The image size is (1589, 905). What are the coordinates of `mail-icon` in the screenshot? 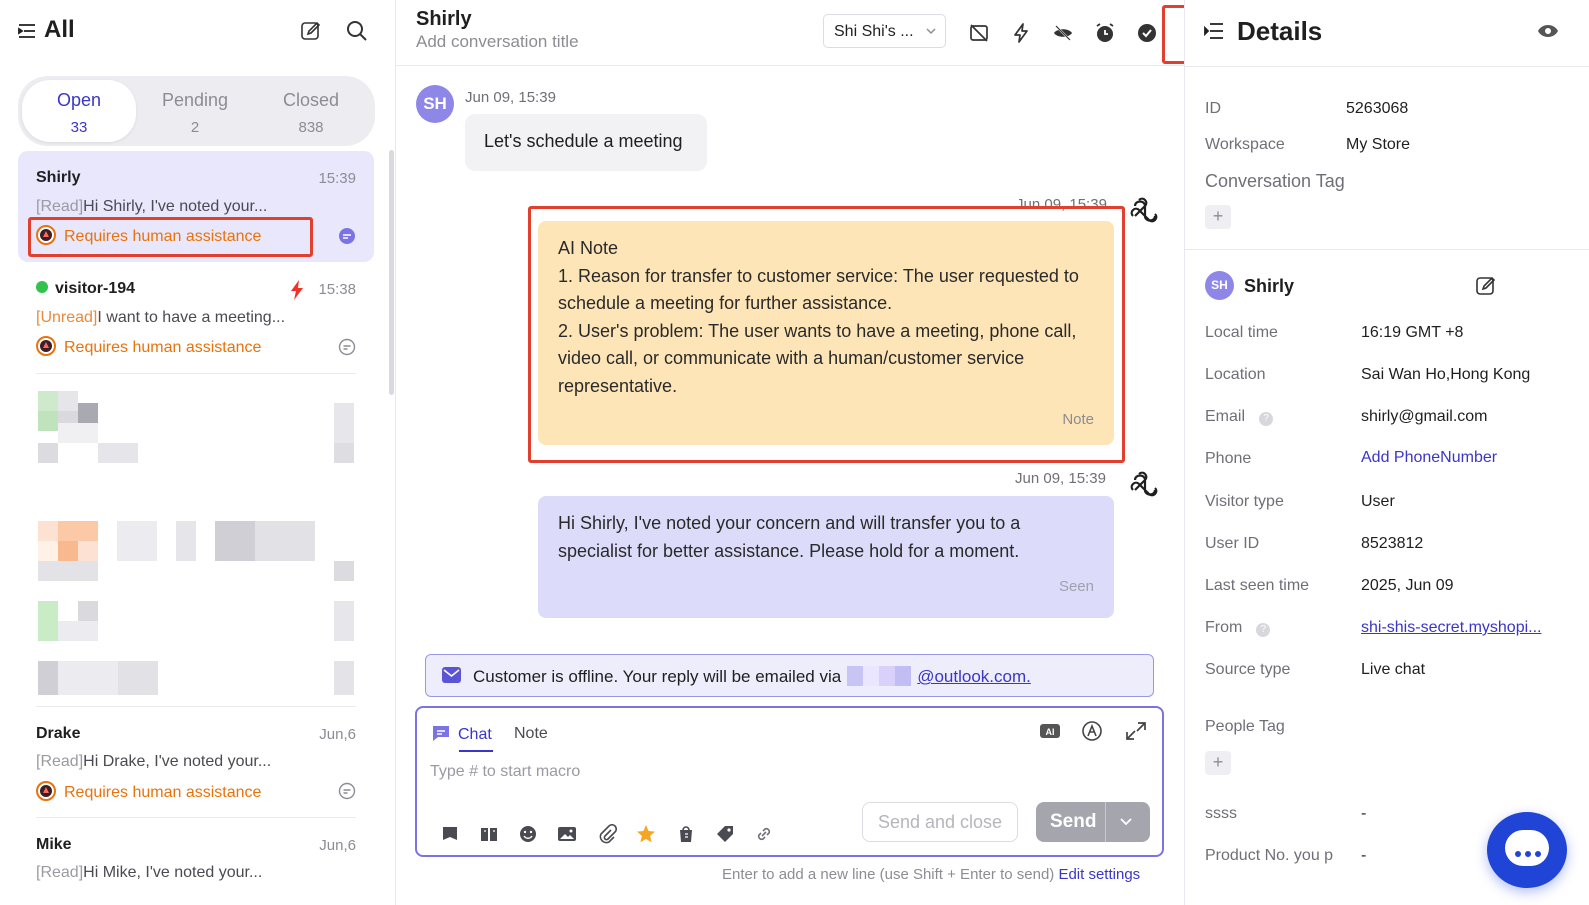 It's located at (451, 675).